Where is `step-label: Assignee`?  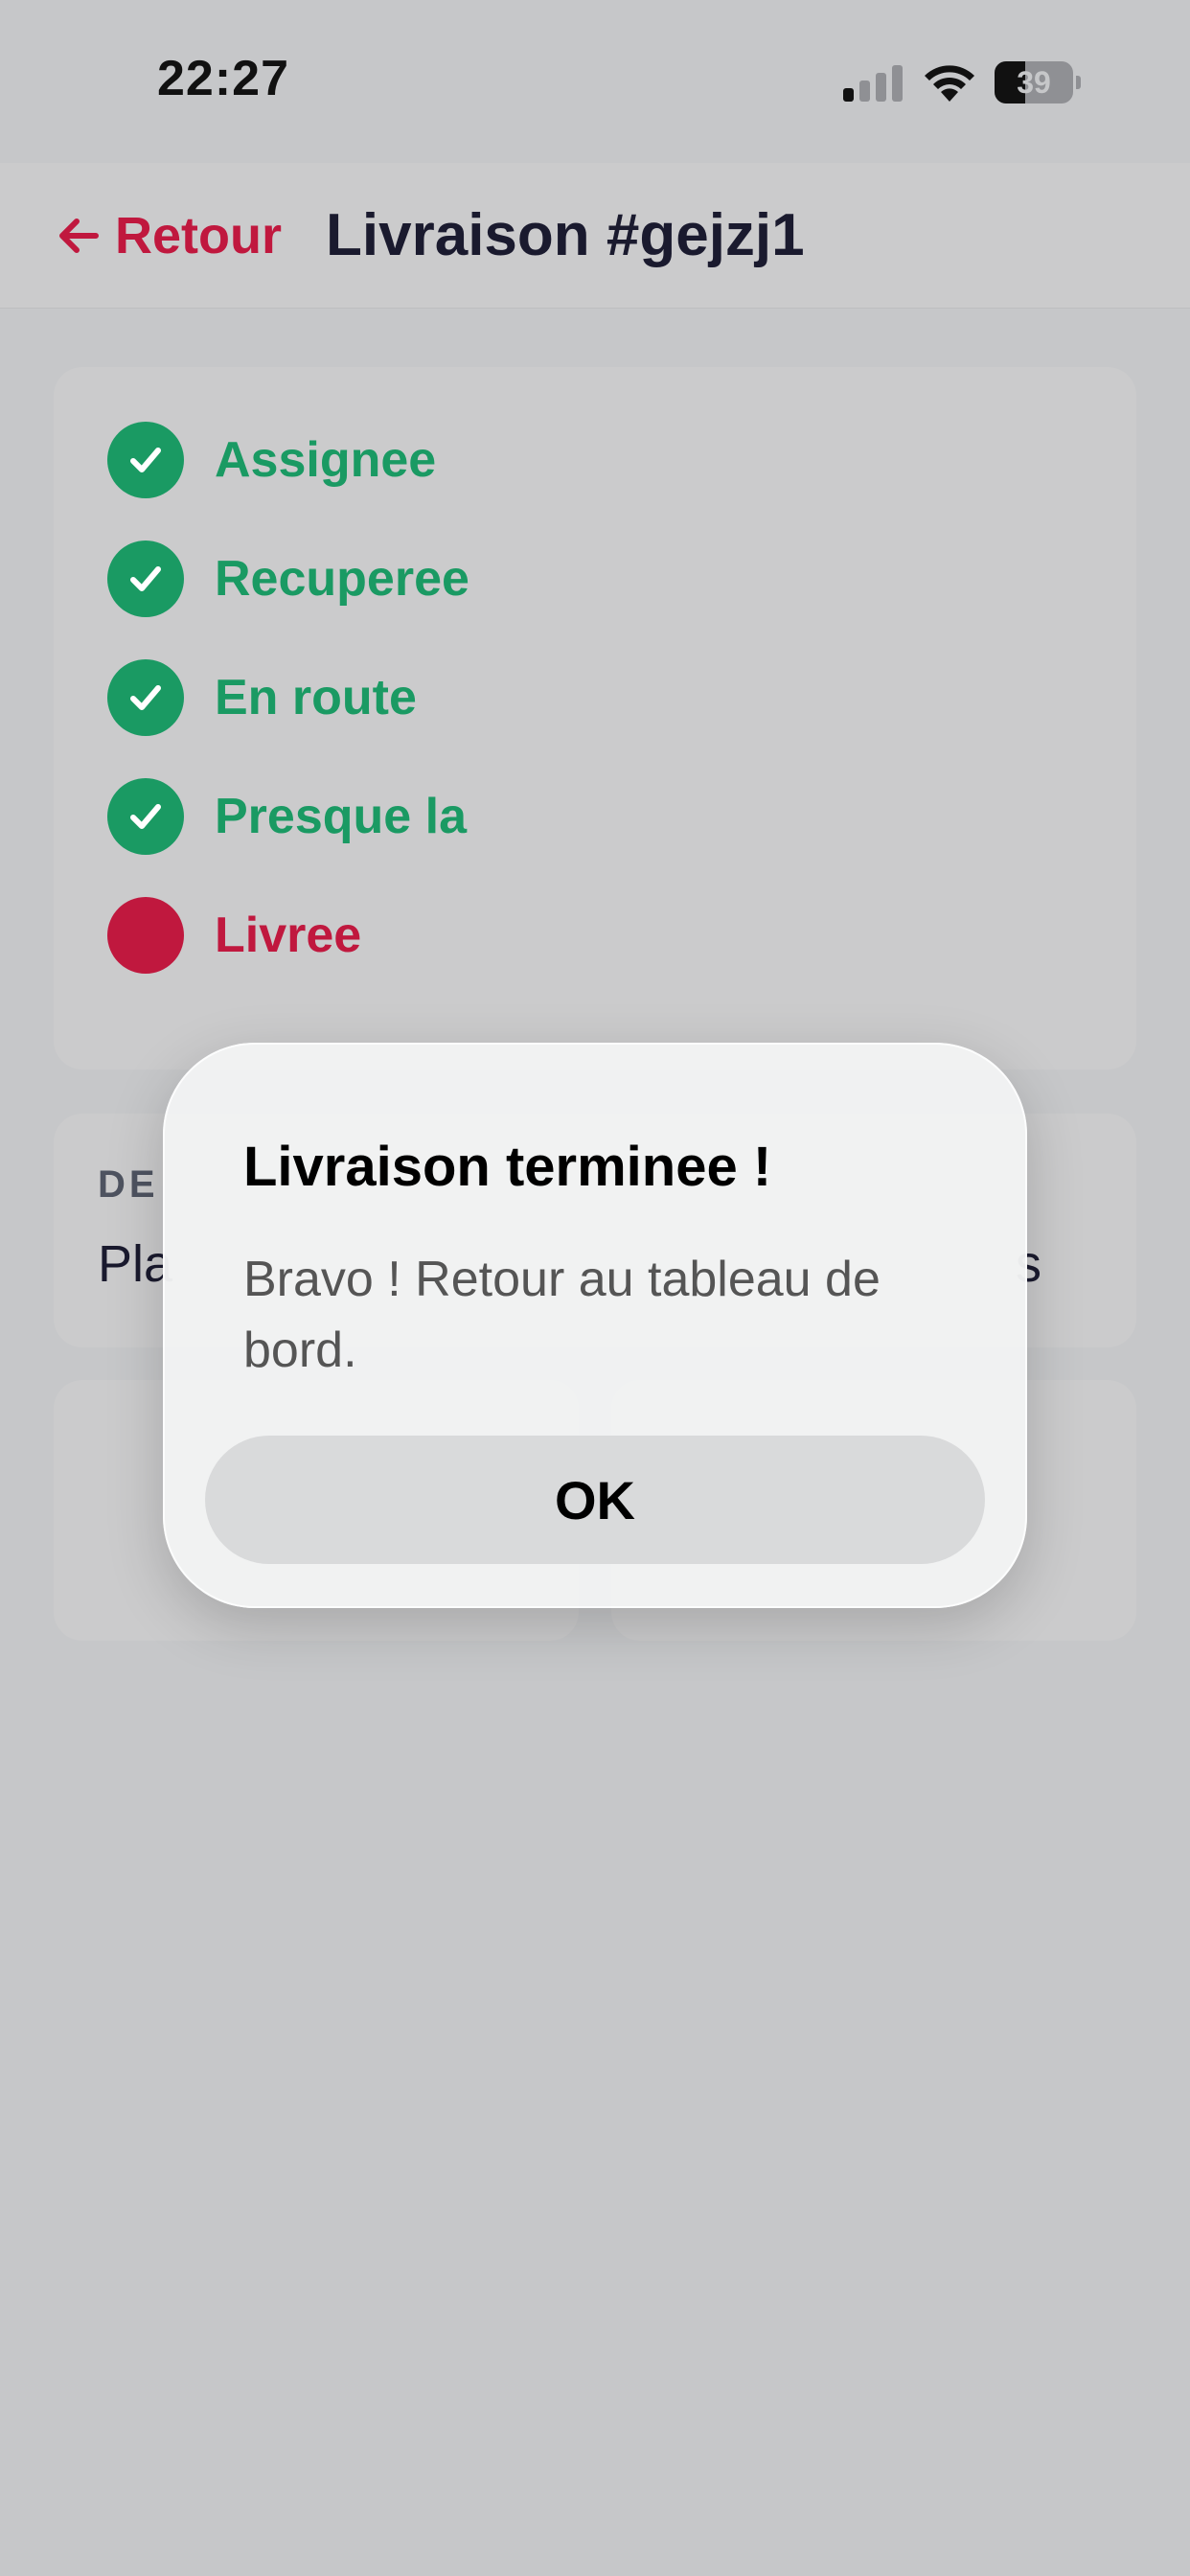 step-label: Assignee is located at coordinates (326, 460).